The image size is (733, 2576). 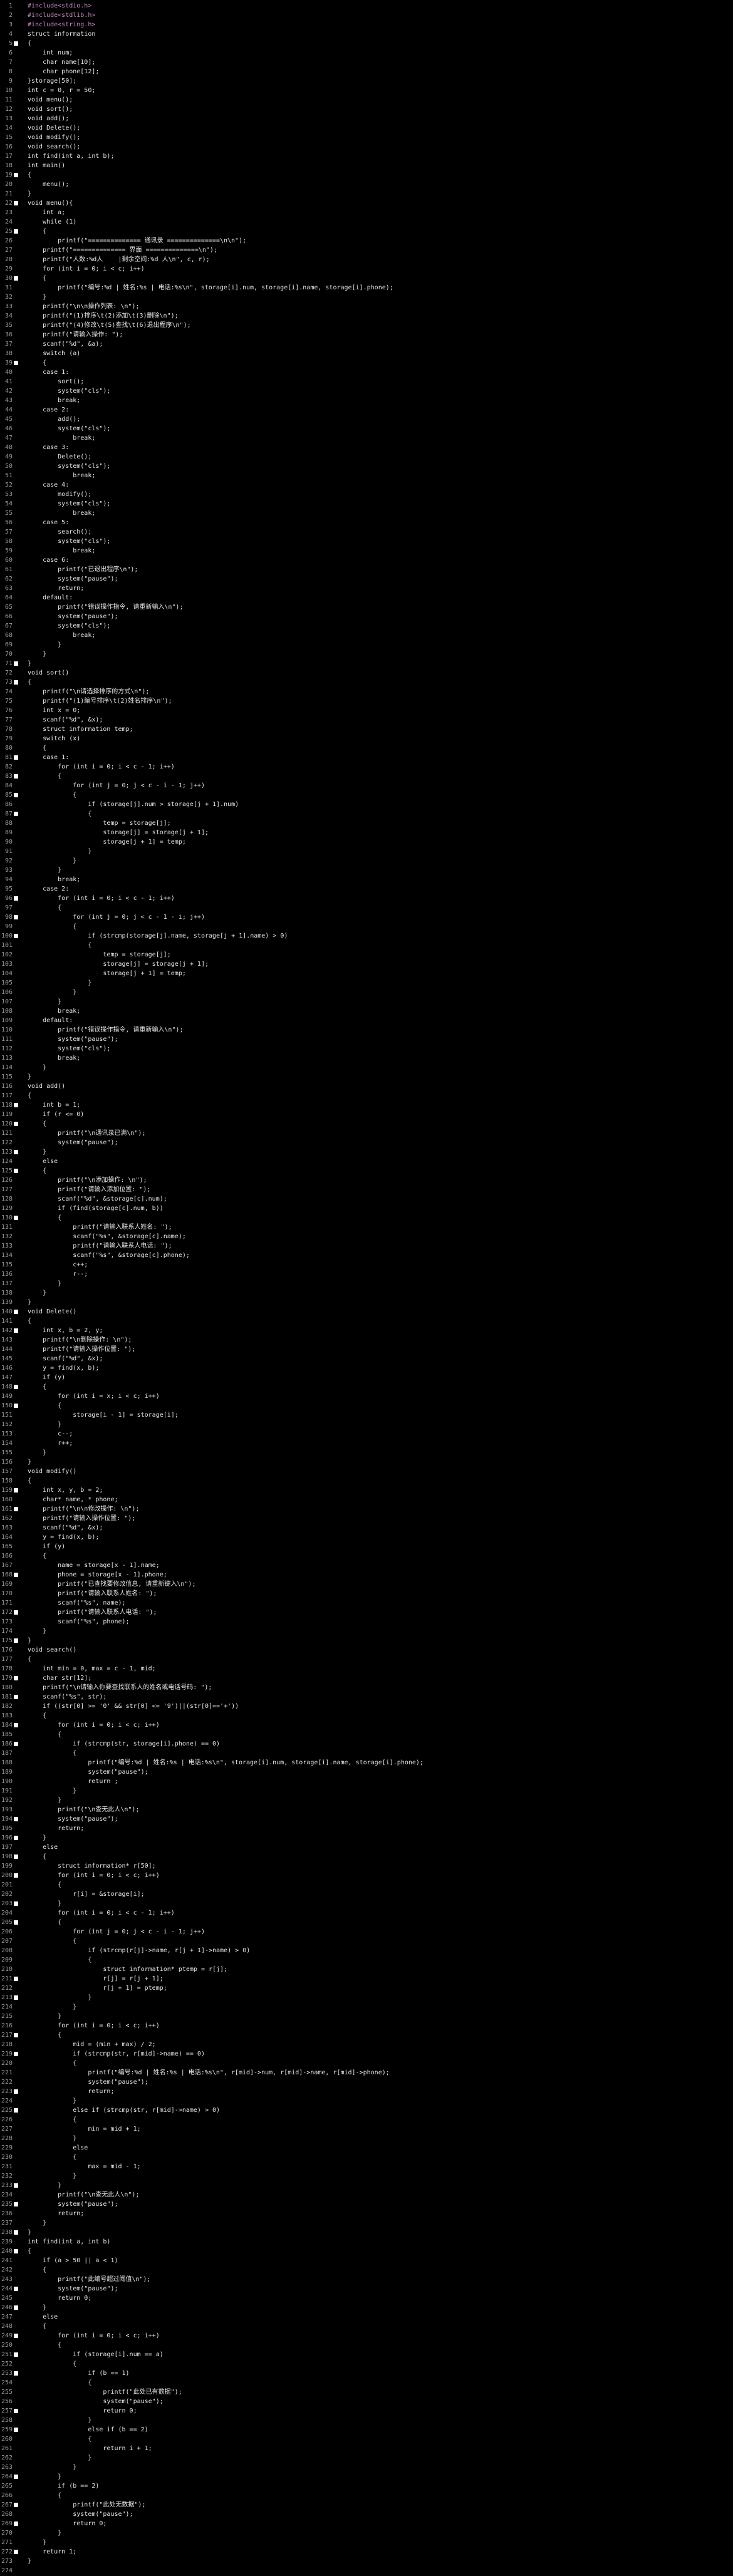 I want to click on code-line: 112 system("cls");, so click(x=366, y=1049).